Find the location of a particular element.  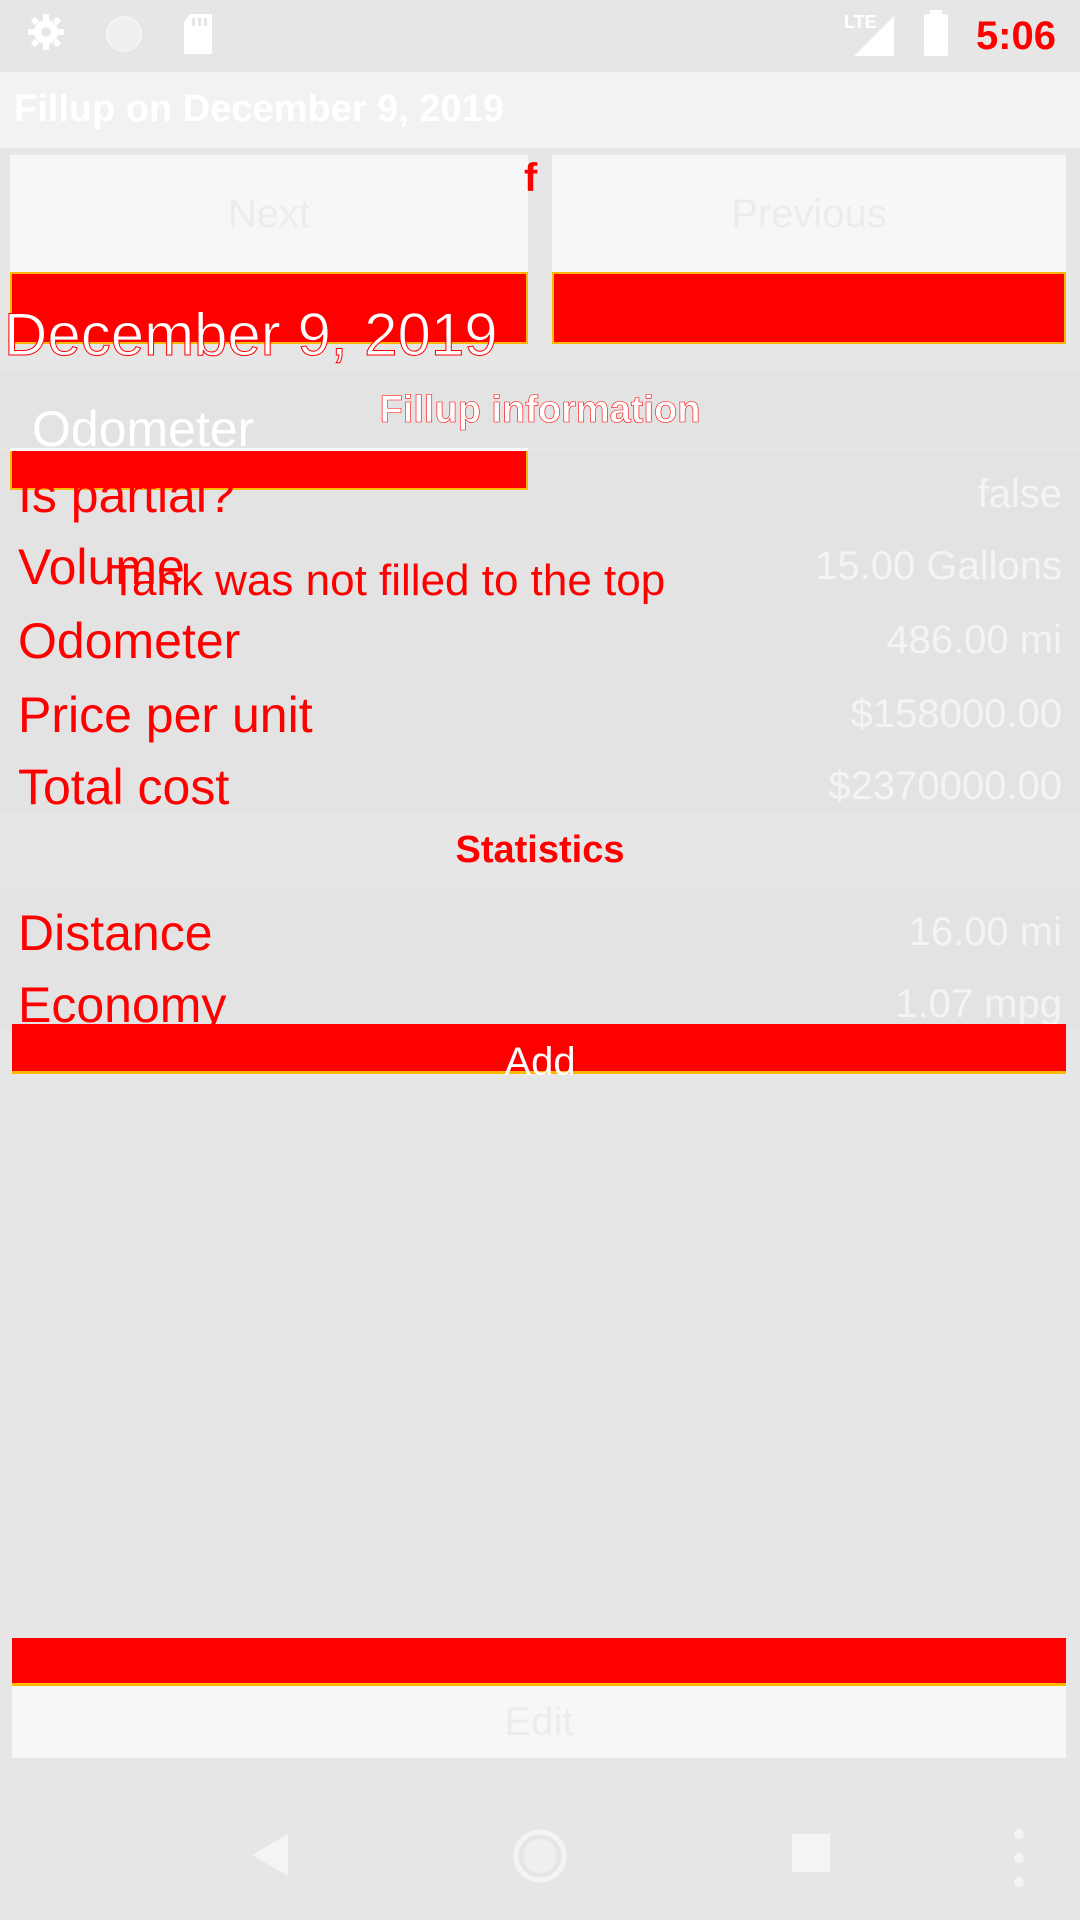

row-label-odometer: Odometer is located at coordinates (129, 641).